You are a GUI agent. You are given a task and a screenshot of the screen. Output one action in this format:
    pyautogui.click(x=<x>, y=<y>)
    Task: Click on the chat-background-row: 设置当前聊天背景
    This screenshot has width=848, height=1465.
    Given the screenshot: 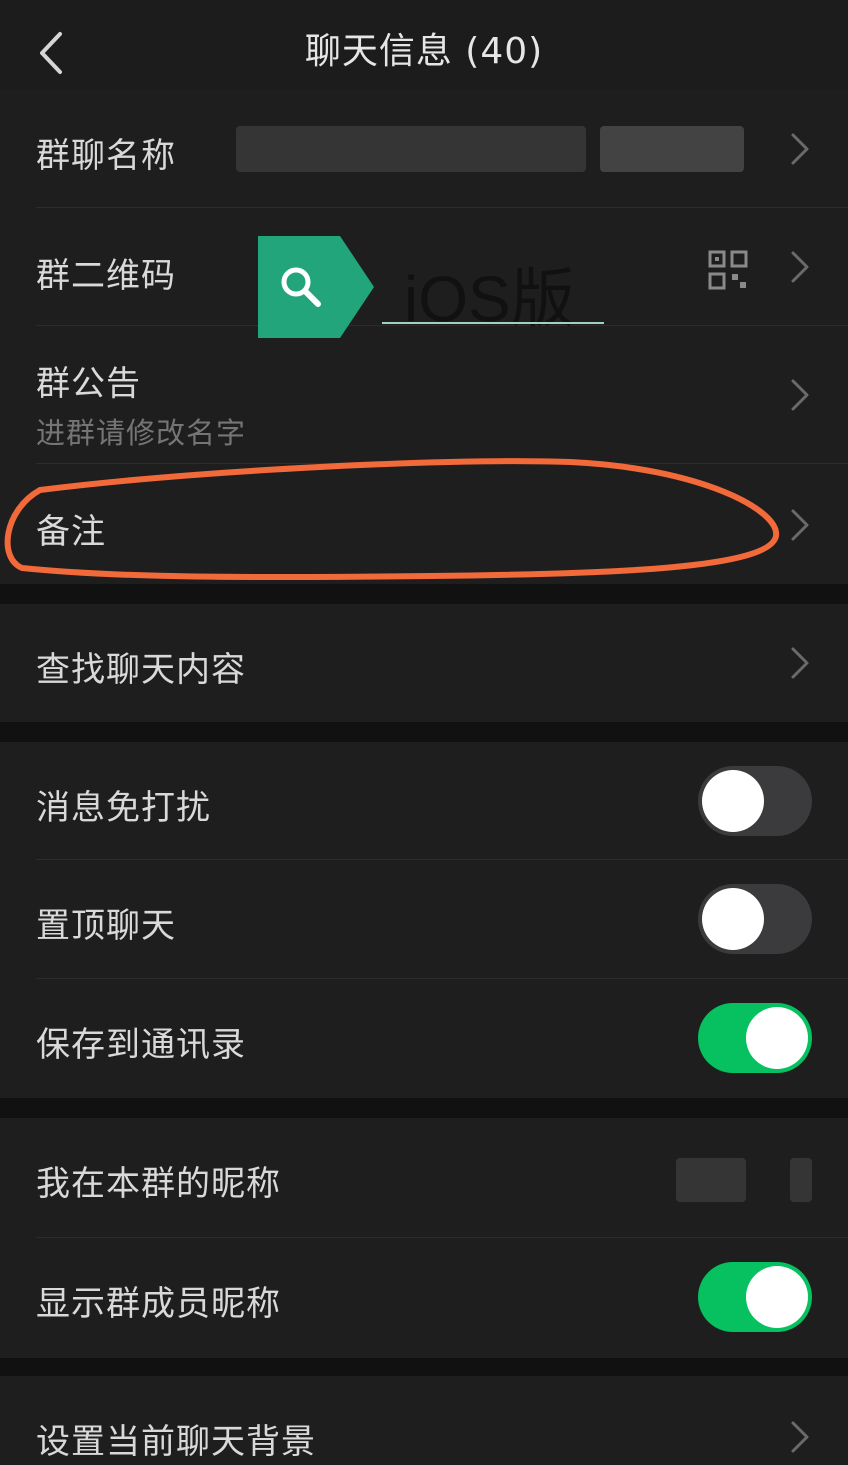 What is the action you would take?
    pyautogui.click(x=424, y=1420)
    